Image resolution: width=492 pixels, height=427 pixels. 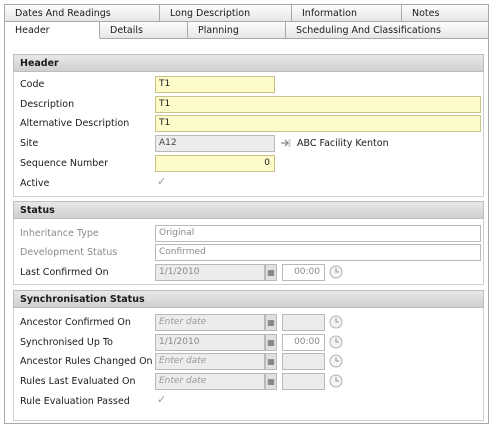 I want to click on development-status-field: Confirmed, so click(x=318, y=252).